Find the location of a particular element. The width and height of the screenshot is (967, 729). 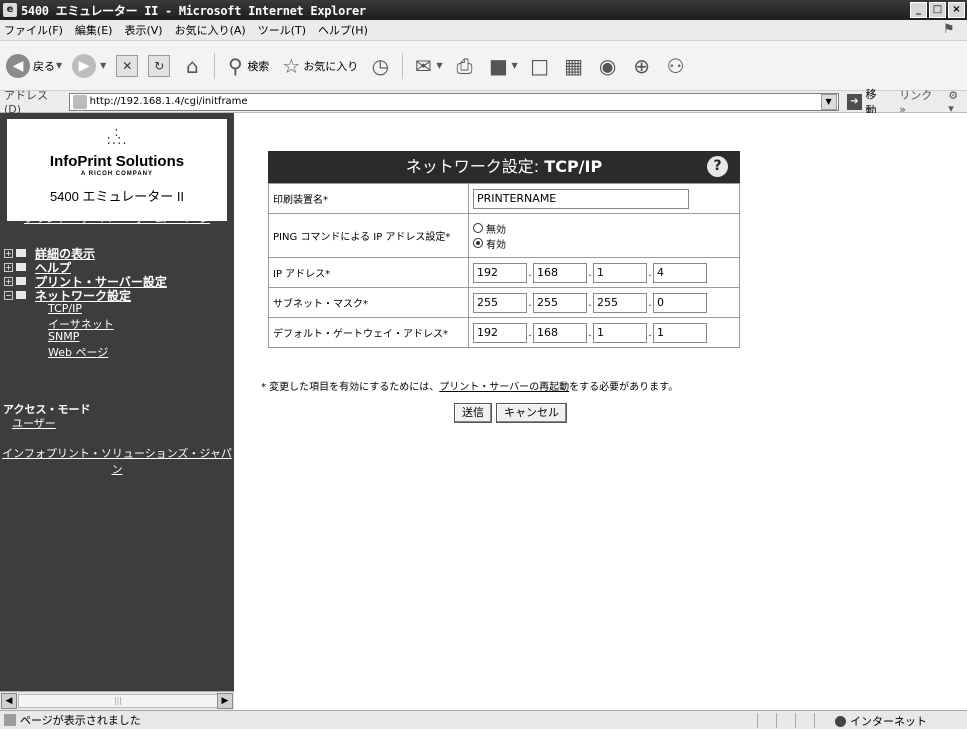

minimize-button: _ is located at coordinates (918, 10).